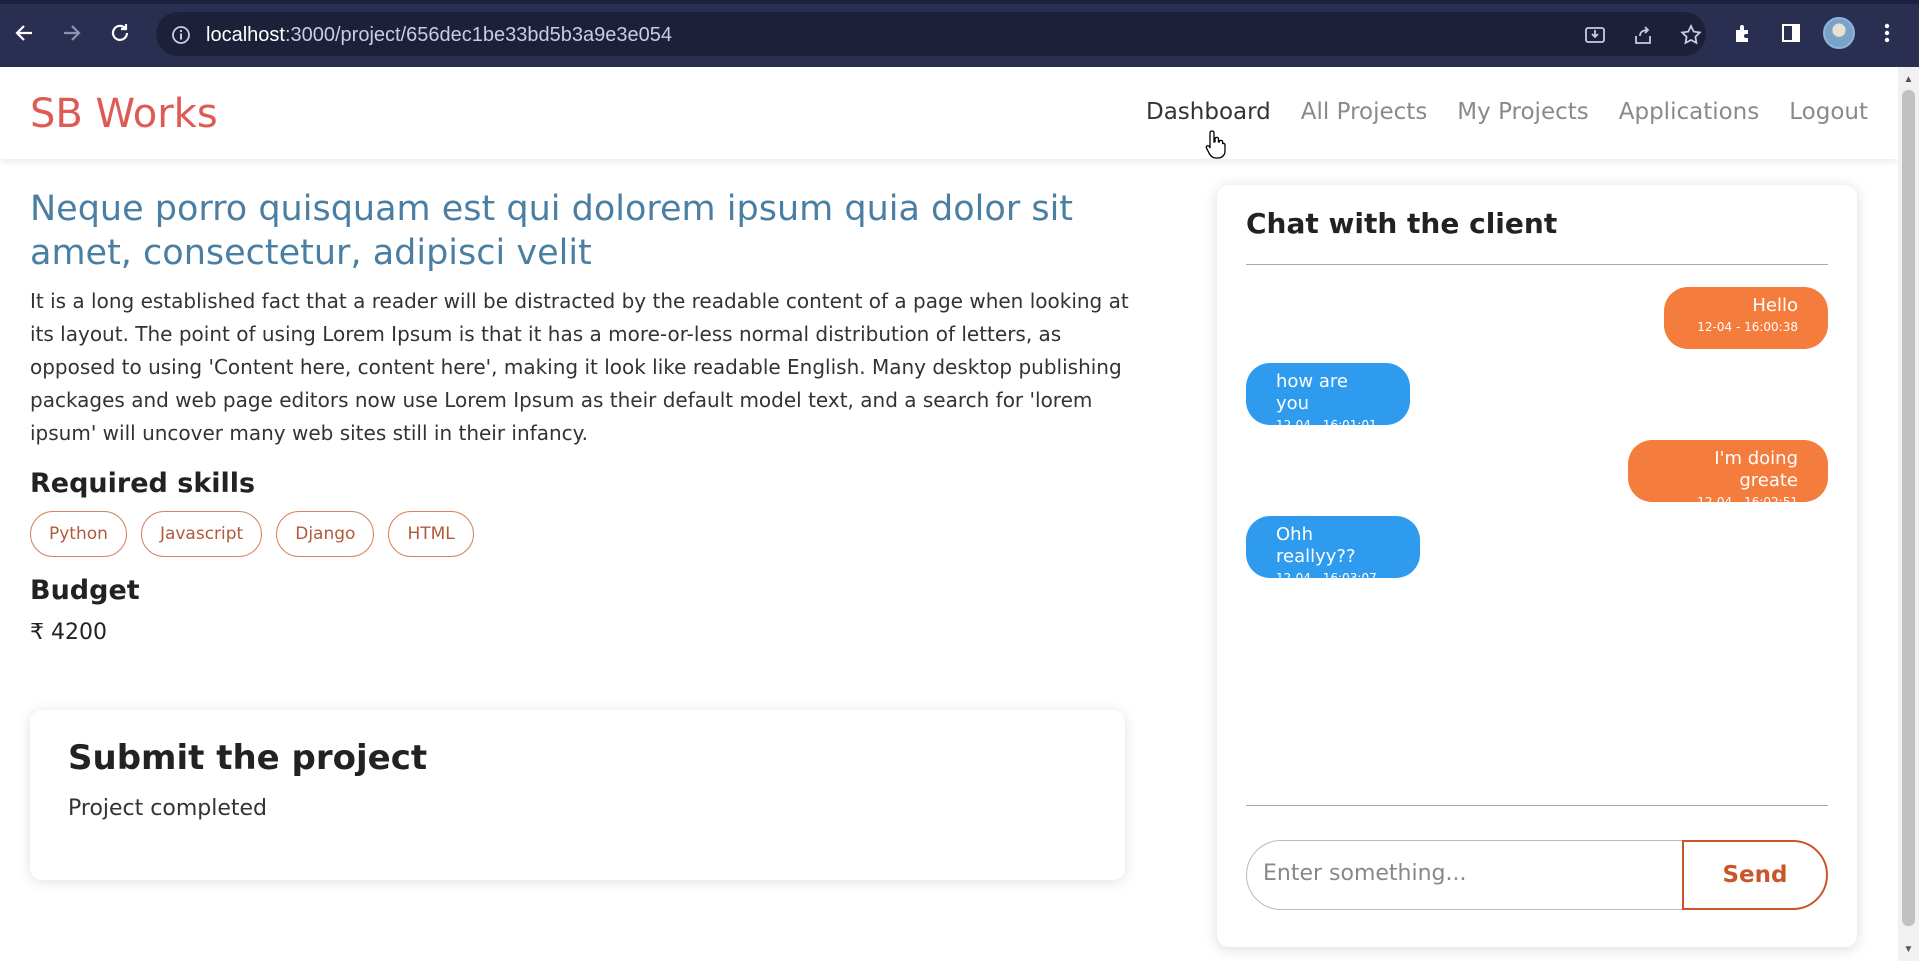 This screenshot has height=961, width=1919. I want to click on nav-my-projects: My Projects, so click(1522, 112).